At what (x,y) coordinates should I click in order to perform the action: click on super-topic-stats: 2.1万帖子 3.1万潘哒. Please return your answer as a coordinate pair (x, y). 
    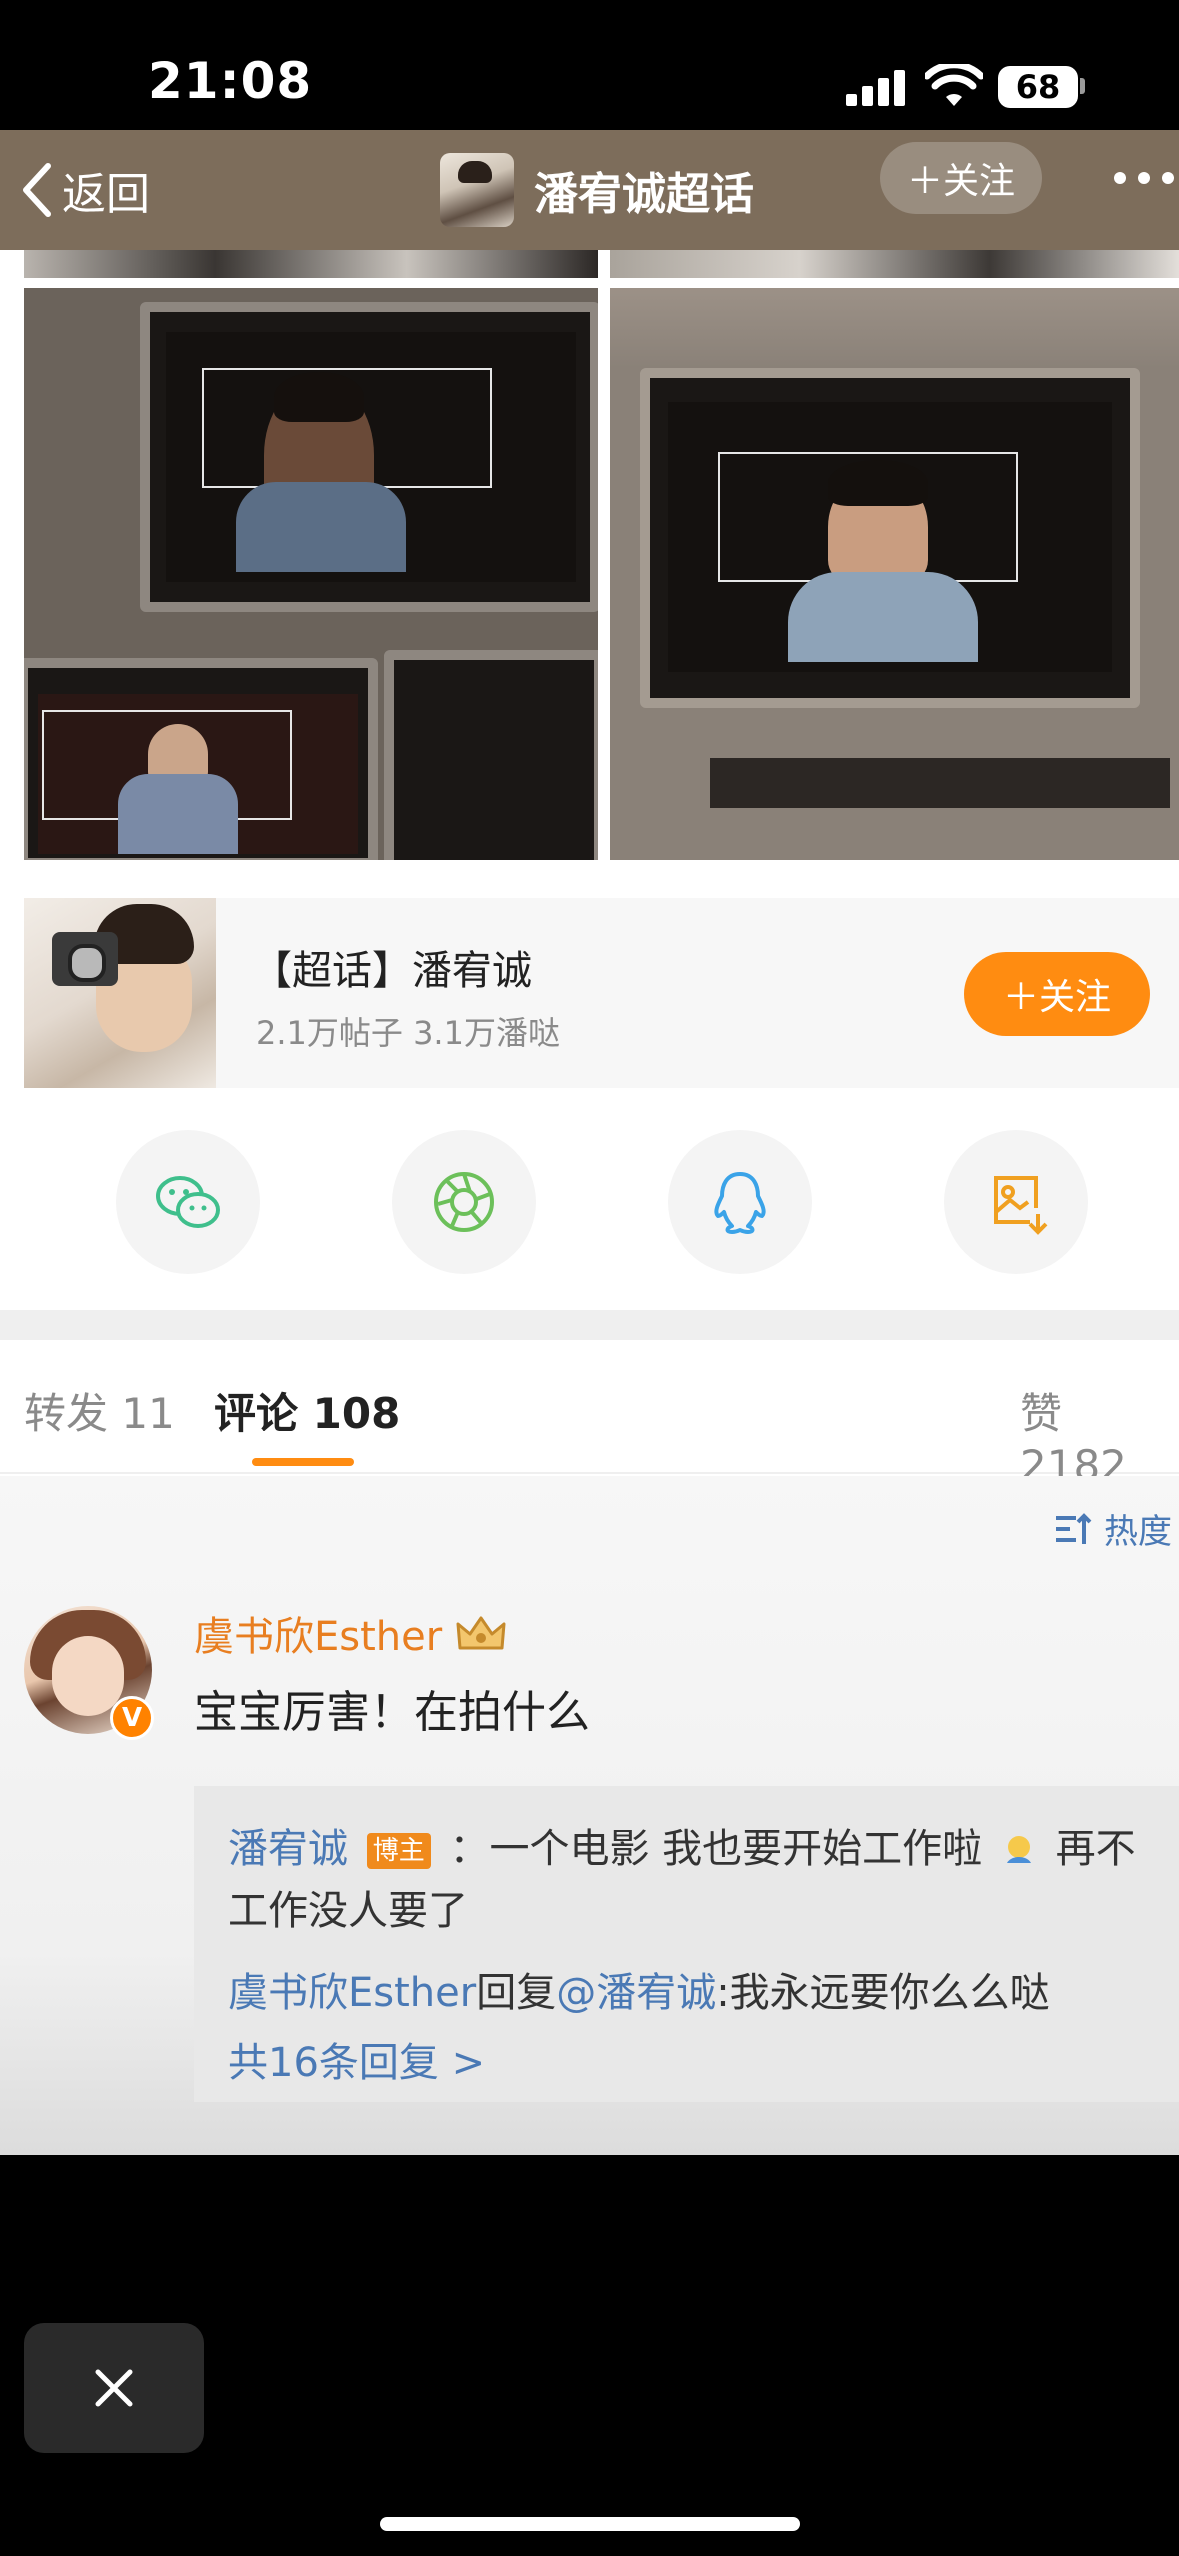
    Looking at the image, I should click on (408, 1033).